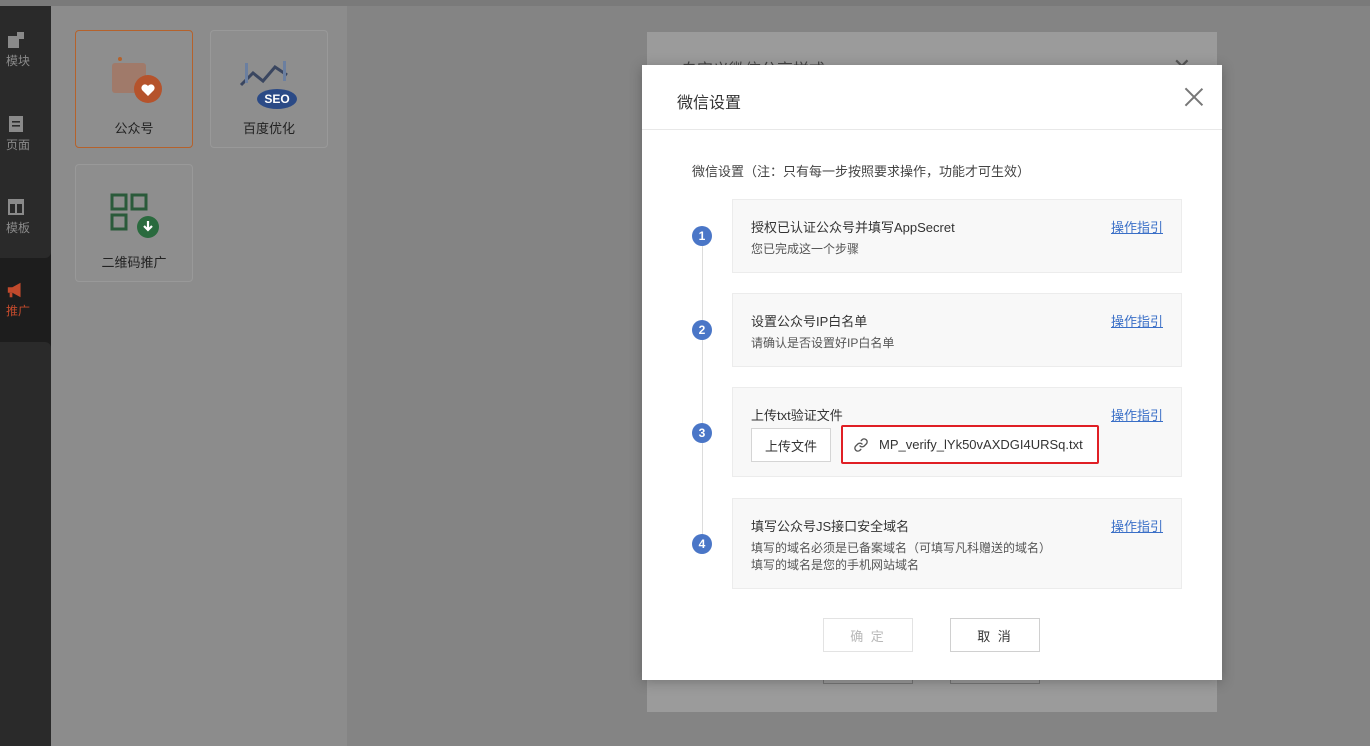  What do you see at coordinates (18, 311) in the screenshot?
I see `sidebar-item-label: 推广` at bounding box center [18, 311].